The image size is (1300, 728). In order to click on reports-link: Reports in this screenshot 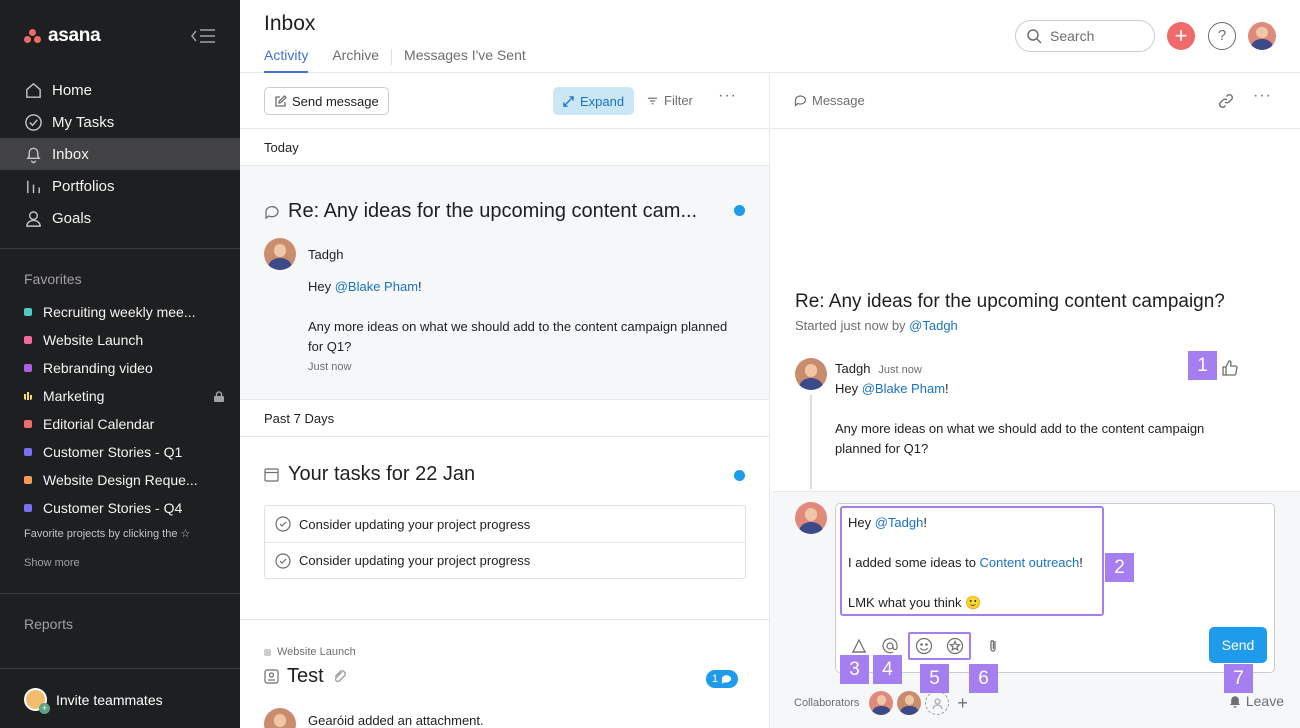, I will do `click(48, 624)`.